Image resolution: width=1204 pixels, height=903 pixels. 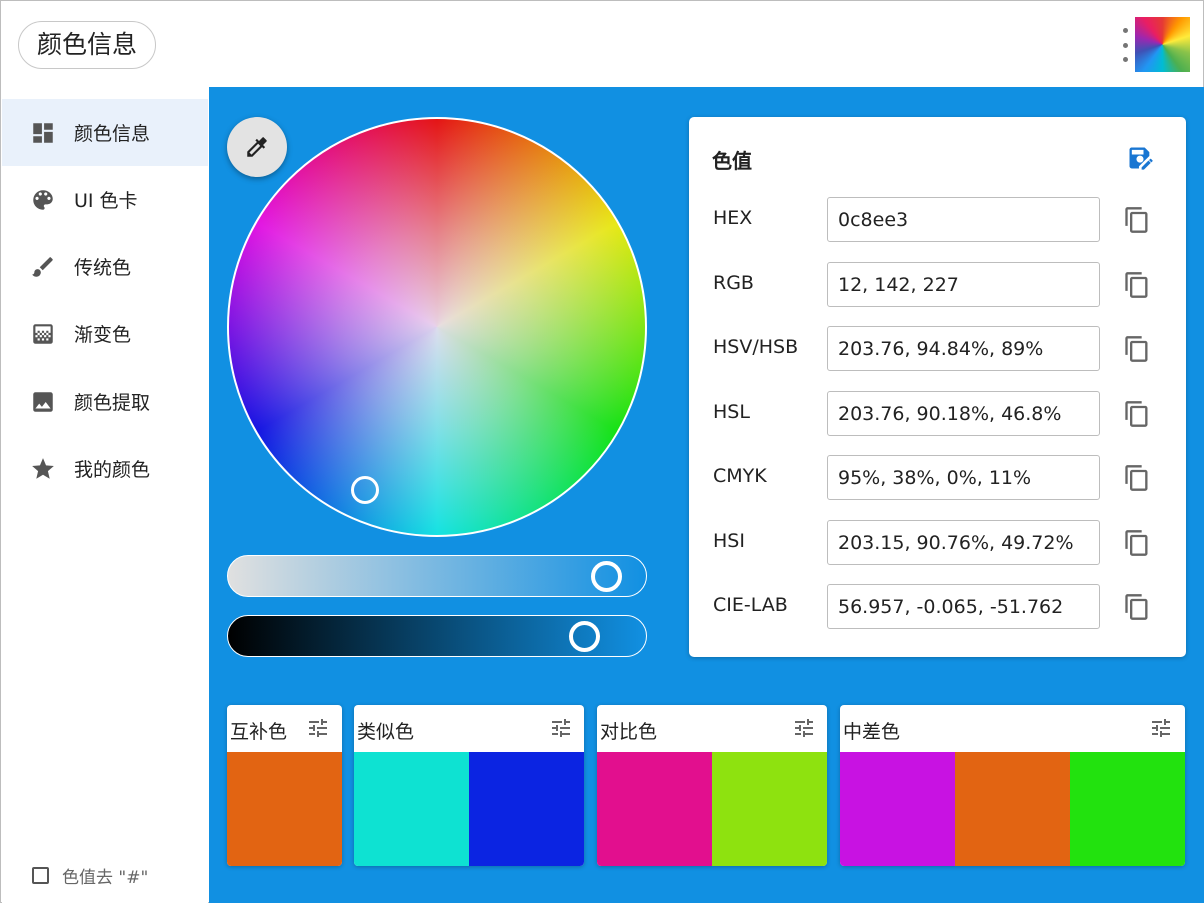 What do you see at coordinates (732, 161) in the screenshot?
I see `values-title: 色值` at bounding box center [732, 161].